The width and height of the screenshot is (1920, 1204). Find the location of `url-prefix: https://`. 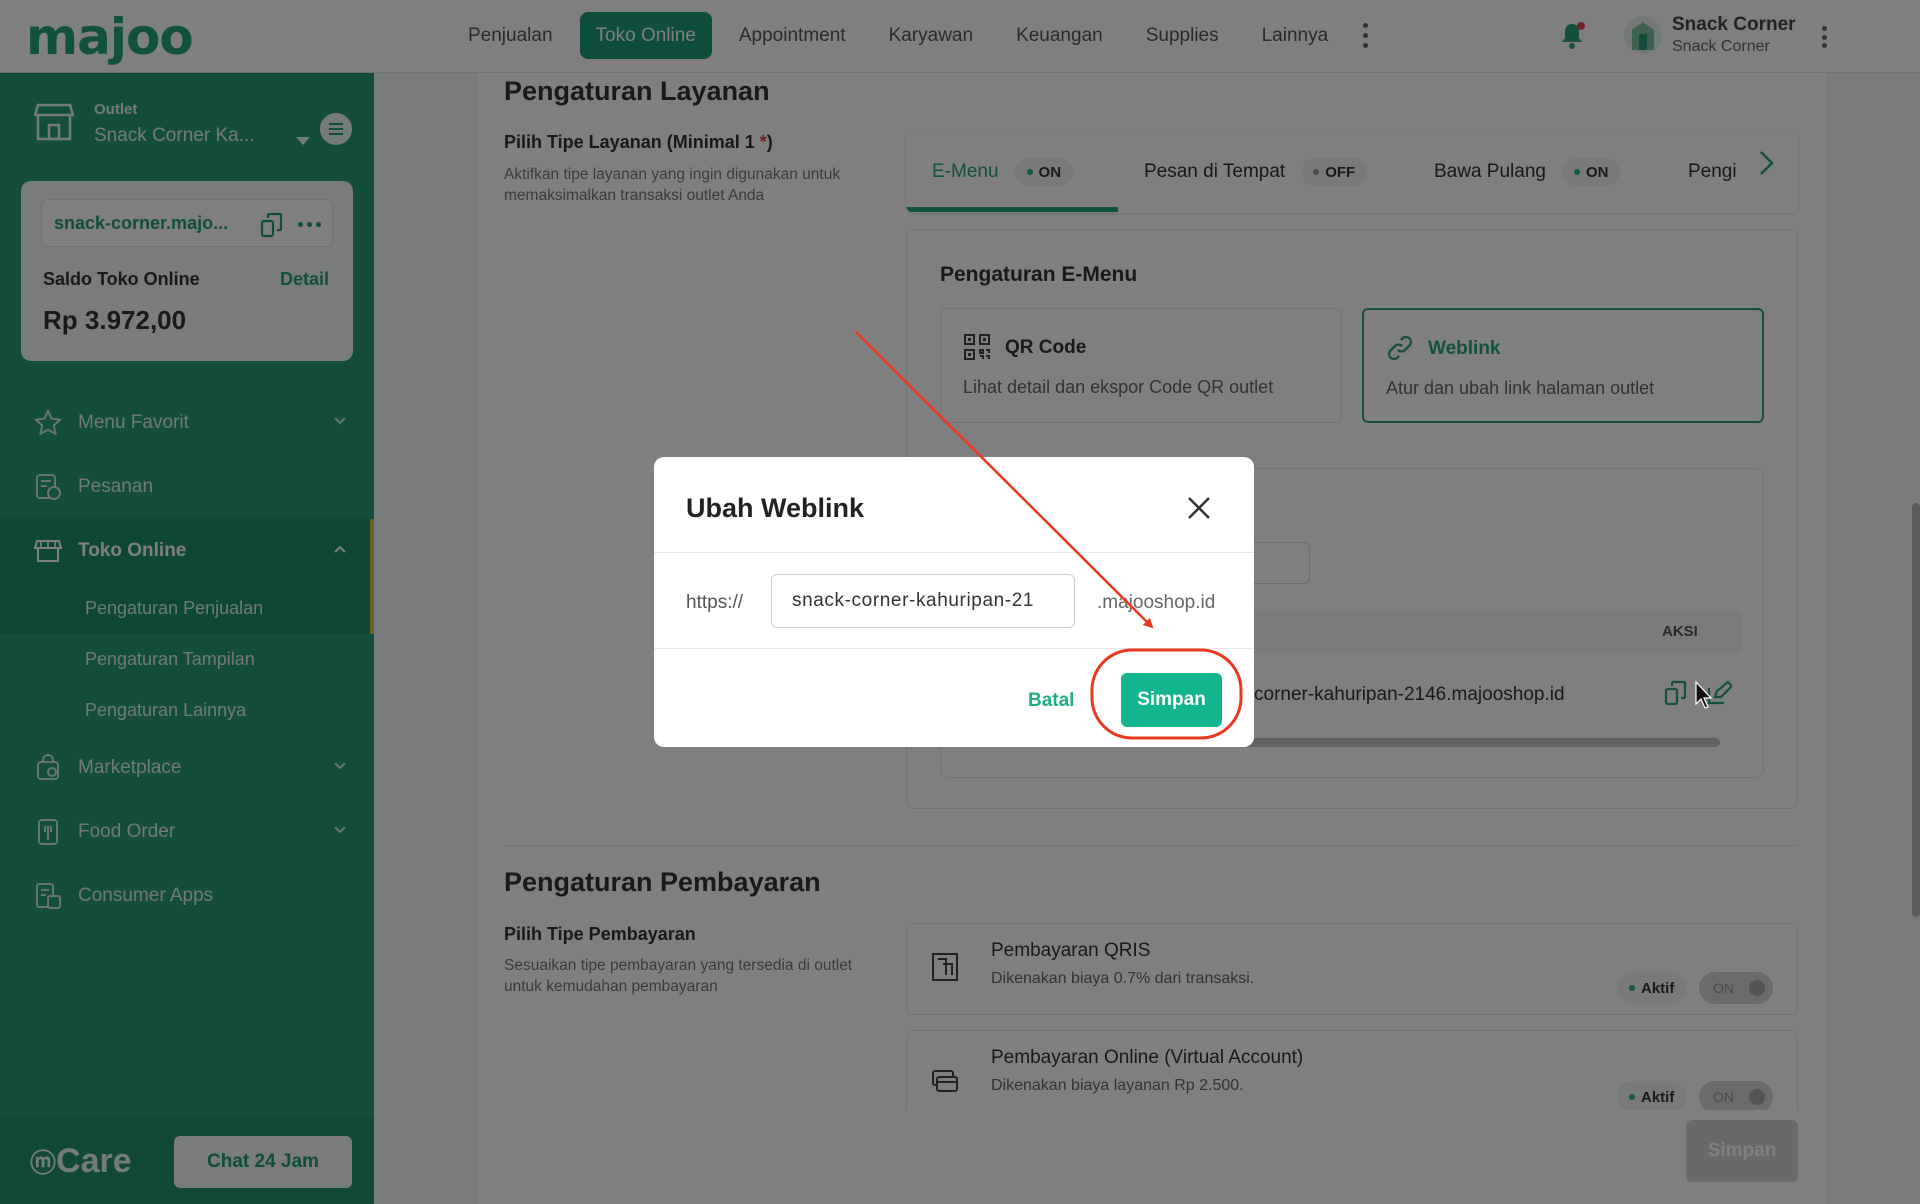

url-prefix: https:// is located at coordinates (715, 602).